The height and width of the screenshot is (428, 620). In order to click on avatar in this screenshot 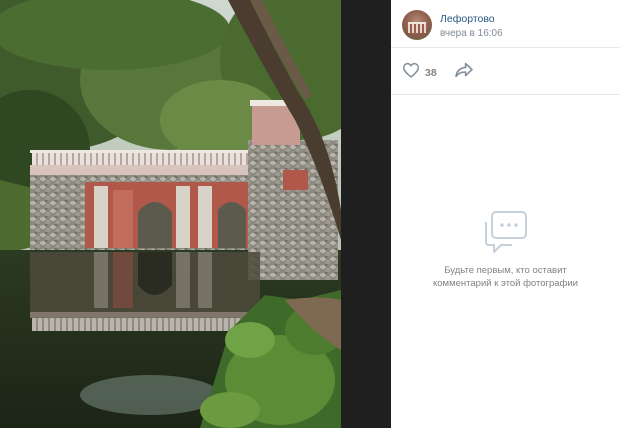, I will do `click(417, 25)`.